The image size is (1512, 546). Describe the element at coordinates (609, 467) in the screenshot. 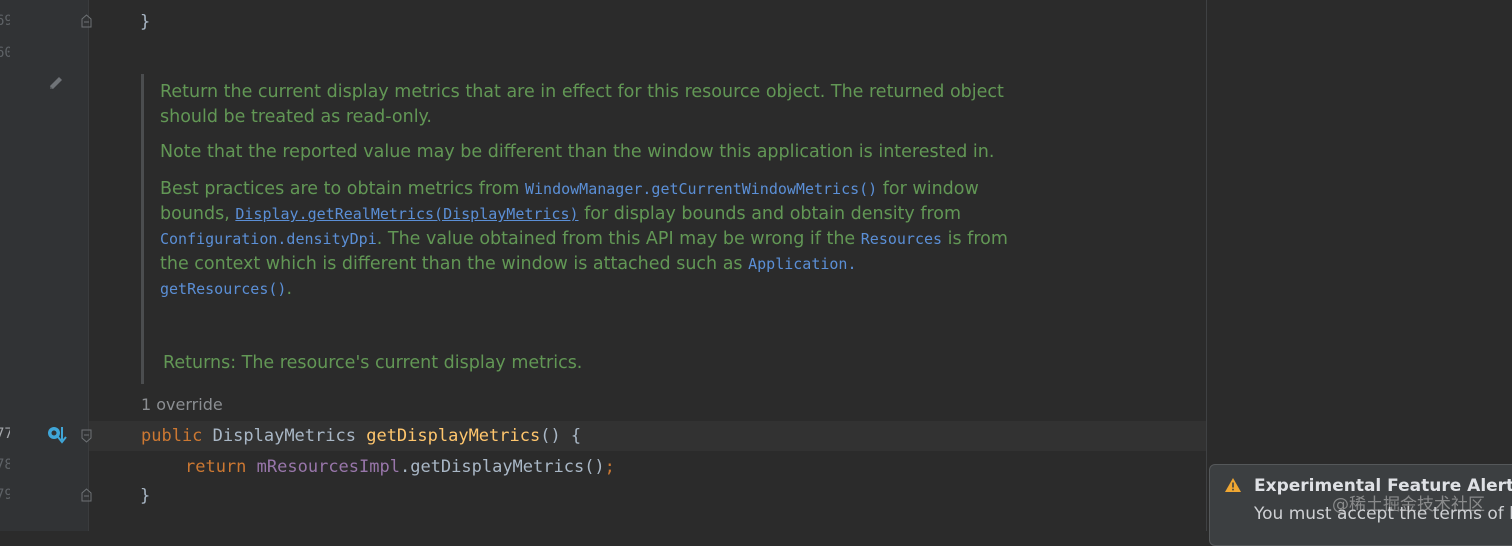

I see `semicolon: ;` at that location.